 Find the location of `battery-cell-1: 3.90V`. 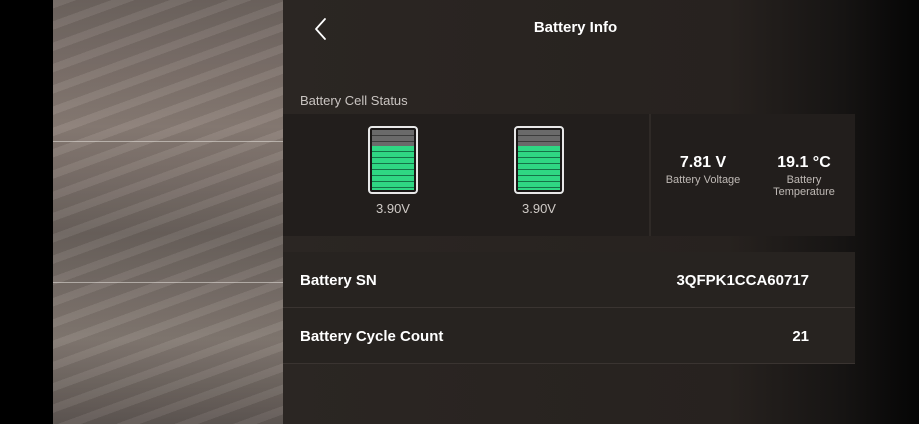

battery-cell-1: 3.90V is located at coordinates (393, 171).